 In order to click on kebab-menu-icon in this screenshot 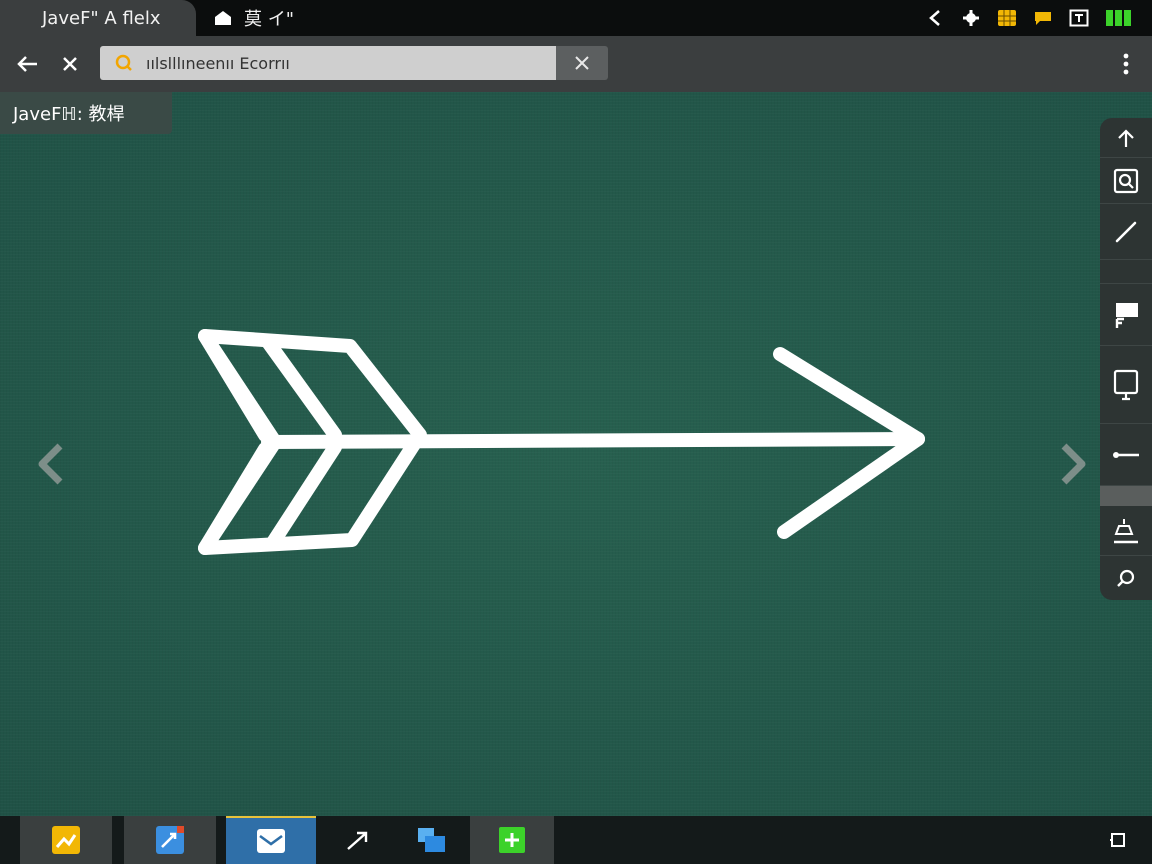, I will do `click(1126, 64)`.